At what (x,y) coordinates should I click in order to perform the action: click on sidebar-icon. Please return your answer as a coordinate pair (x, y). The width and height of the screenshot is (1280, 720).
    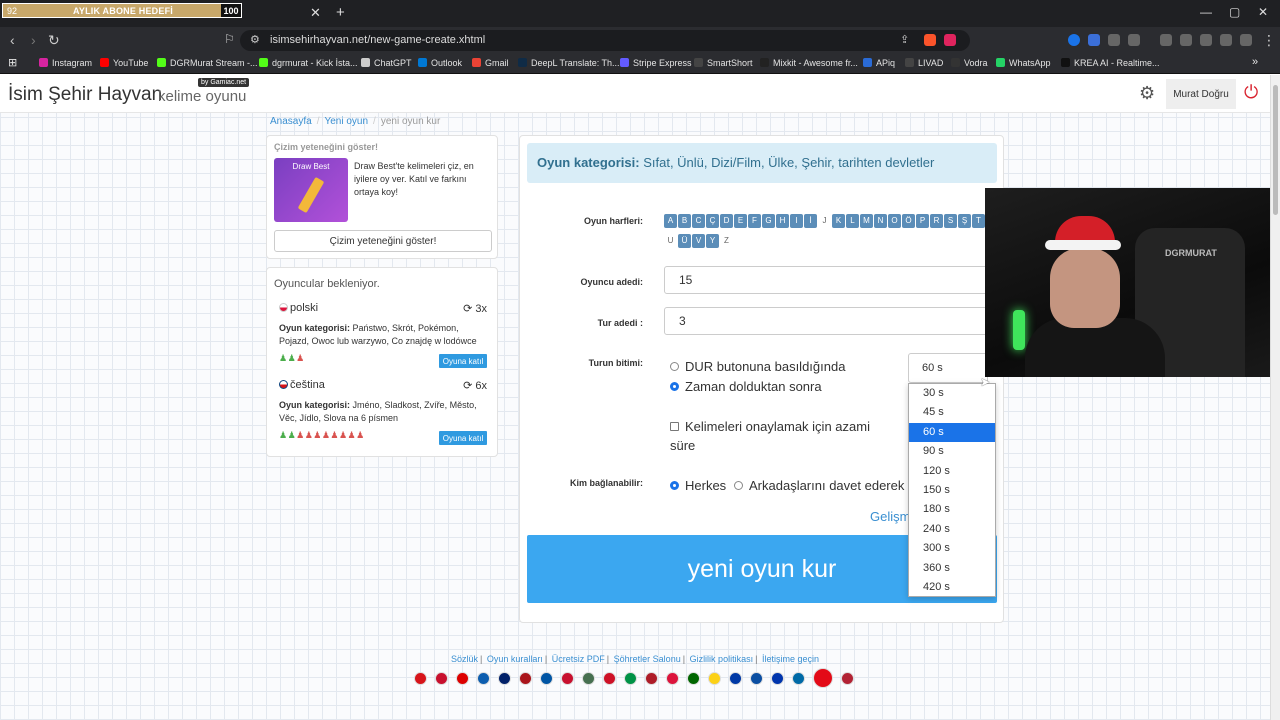
    Looking at the image, I should click on (1186, 40).